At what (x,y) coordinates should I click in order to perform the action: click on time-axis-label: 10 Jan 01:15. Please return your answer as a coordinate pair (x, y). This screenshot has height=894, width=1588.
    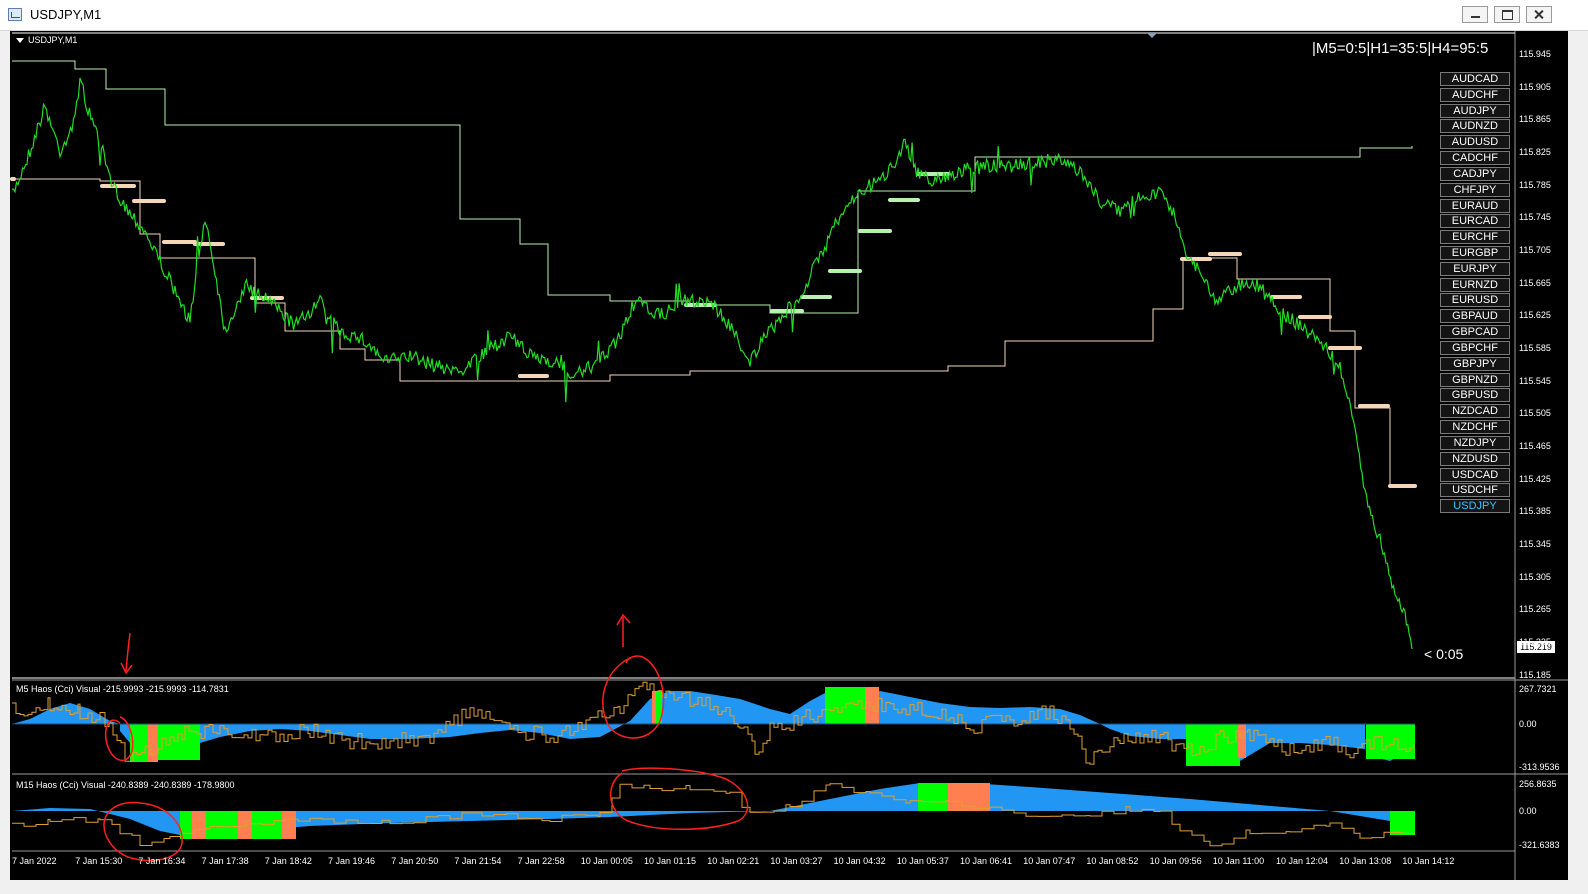
    Looking at the image, I should click on (670, 861).